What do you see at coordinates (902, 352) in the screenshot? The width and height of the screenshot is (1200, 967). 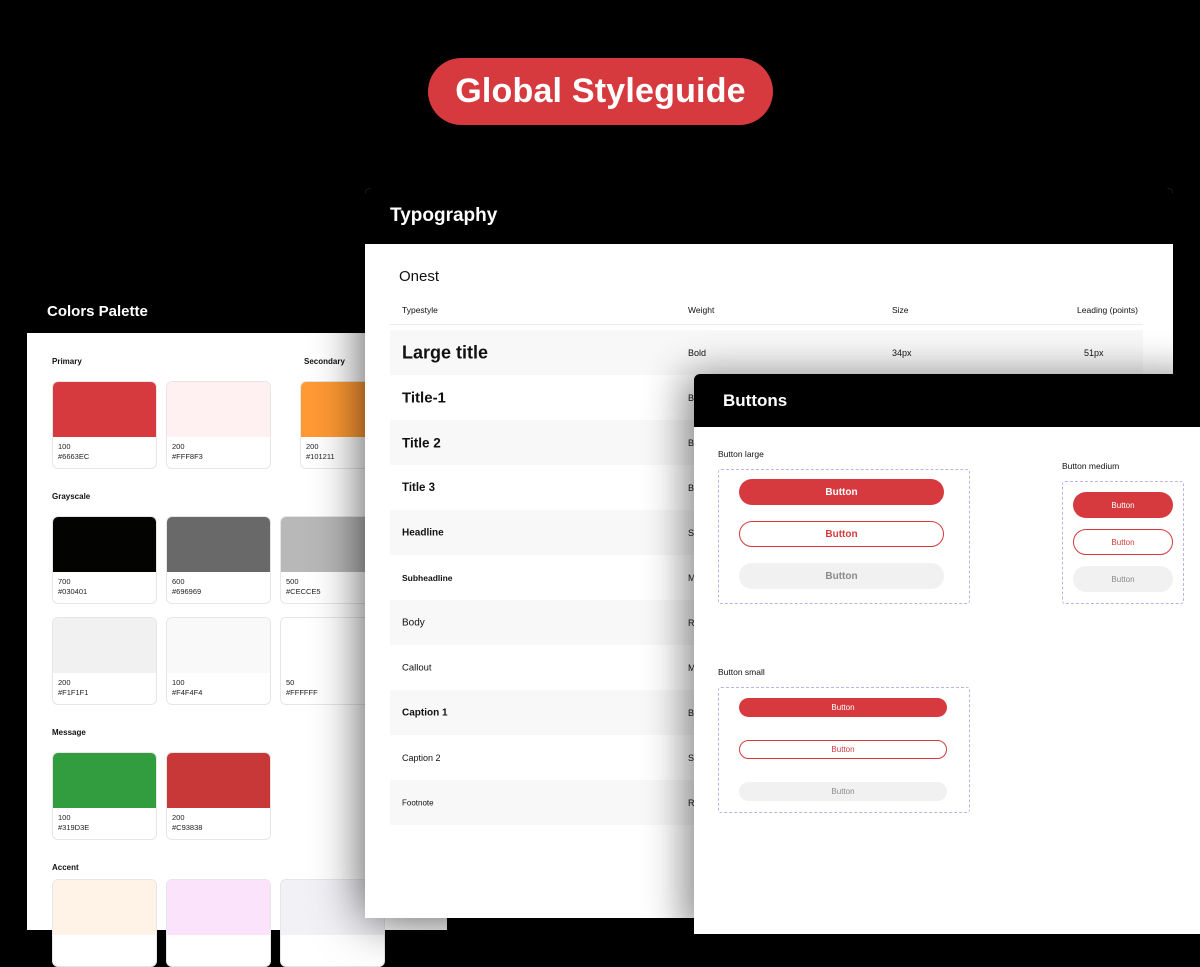 I see `typestyle-size: 34px` at bounding box center [902, 352].